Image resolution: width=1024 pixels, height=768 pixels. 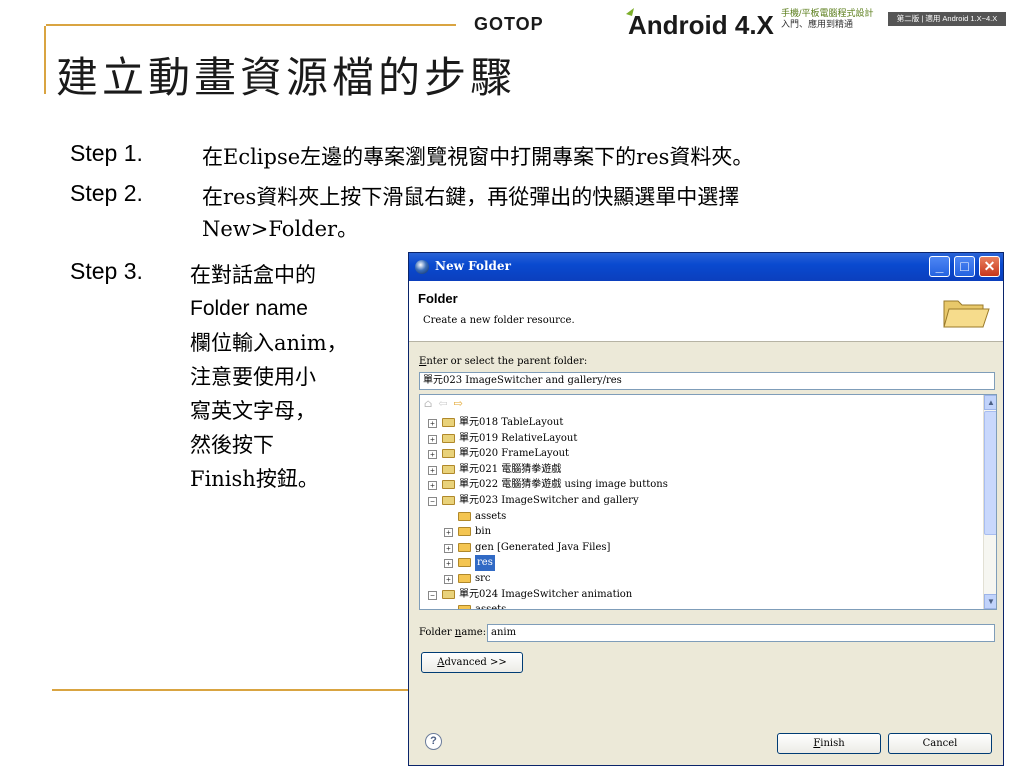 What do you see at coordinates (706, 267) in the screenshot?
I see `dialog-titlebar: New Folder _ □ ✕` at bounding box center [706, 267].